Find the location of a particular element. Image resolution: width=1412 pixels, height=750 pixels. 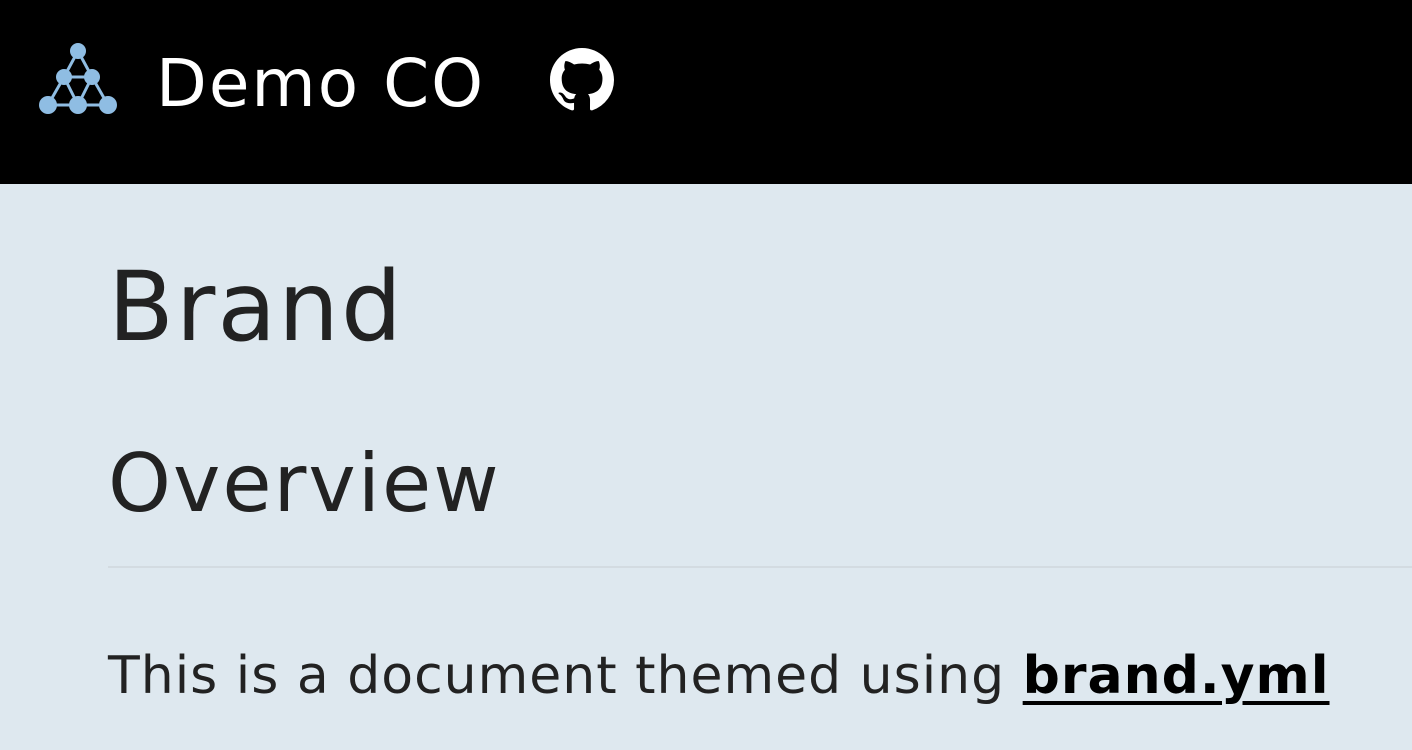

section-divider is located at coordinates (760, 567).